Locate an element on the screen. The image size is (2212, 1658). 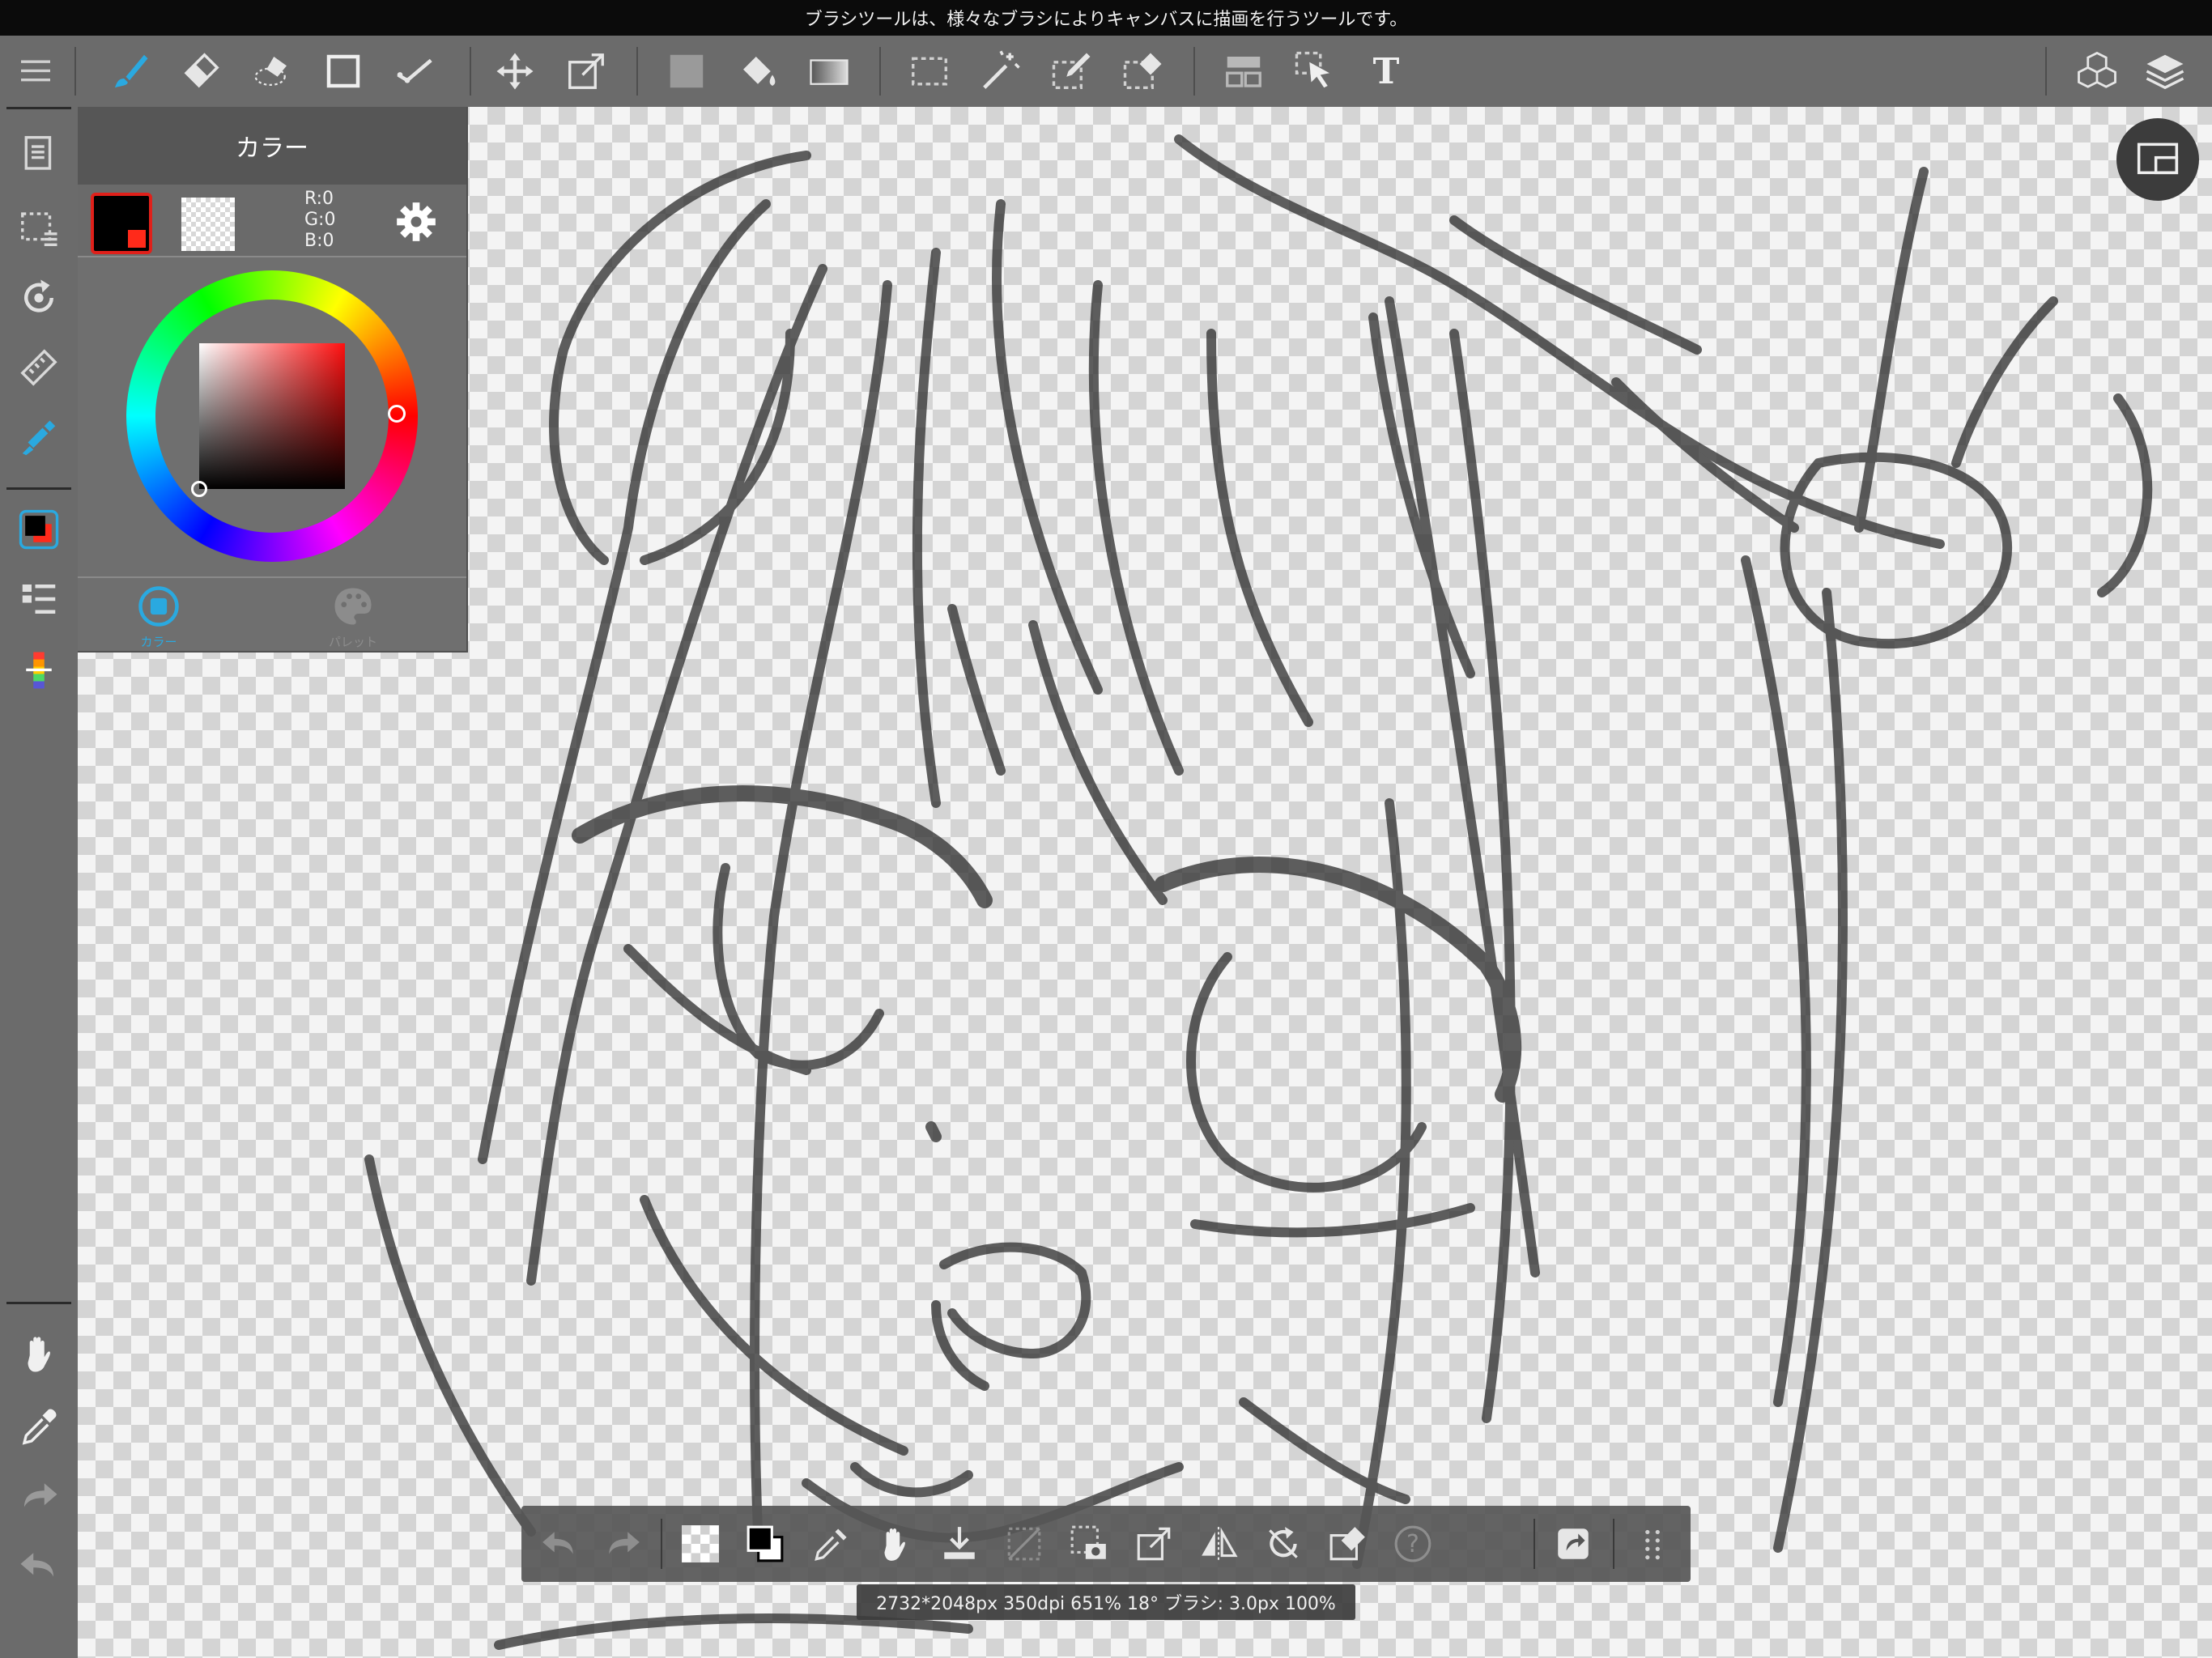
brush-color-icon is located at coordinates (39, 438).